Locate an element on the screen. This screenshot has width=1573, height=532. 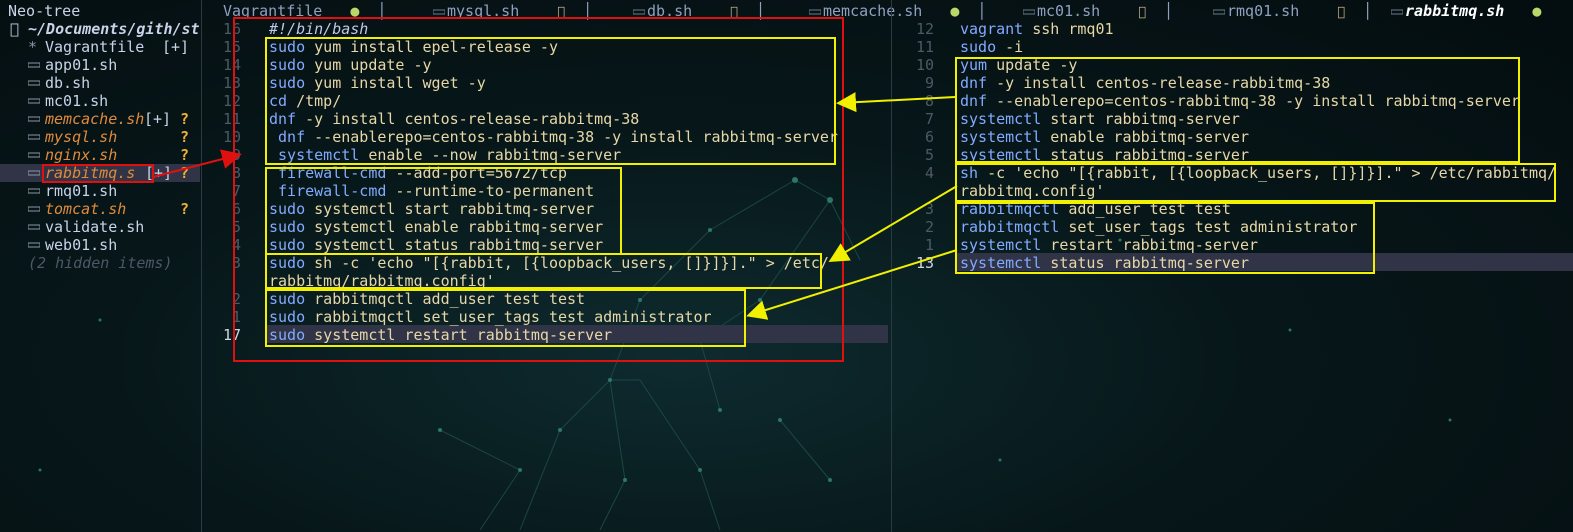
annotation-box-users is located at coordinates (505, 318).